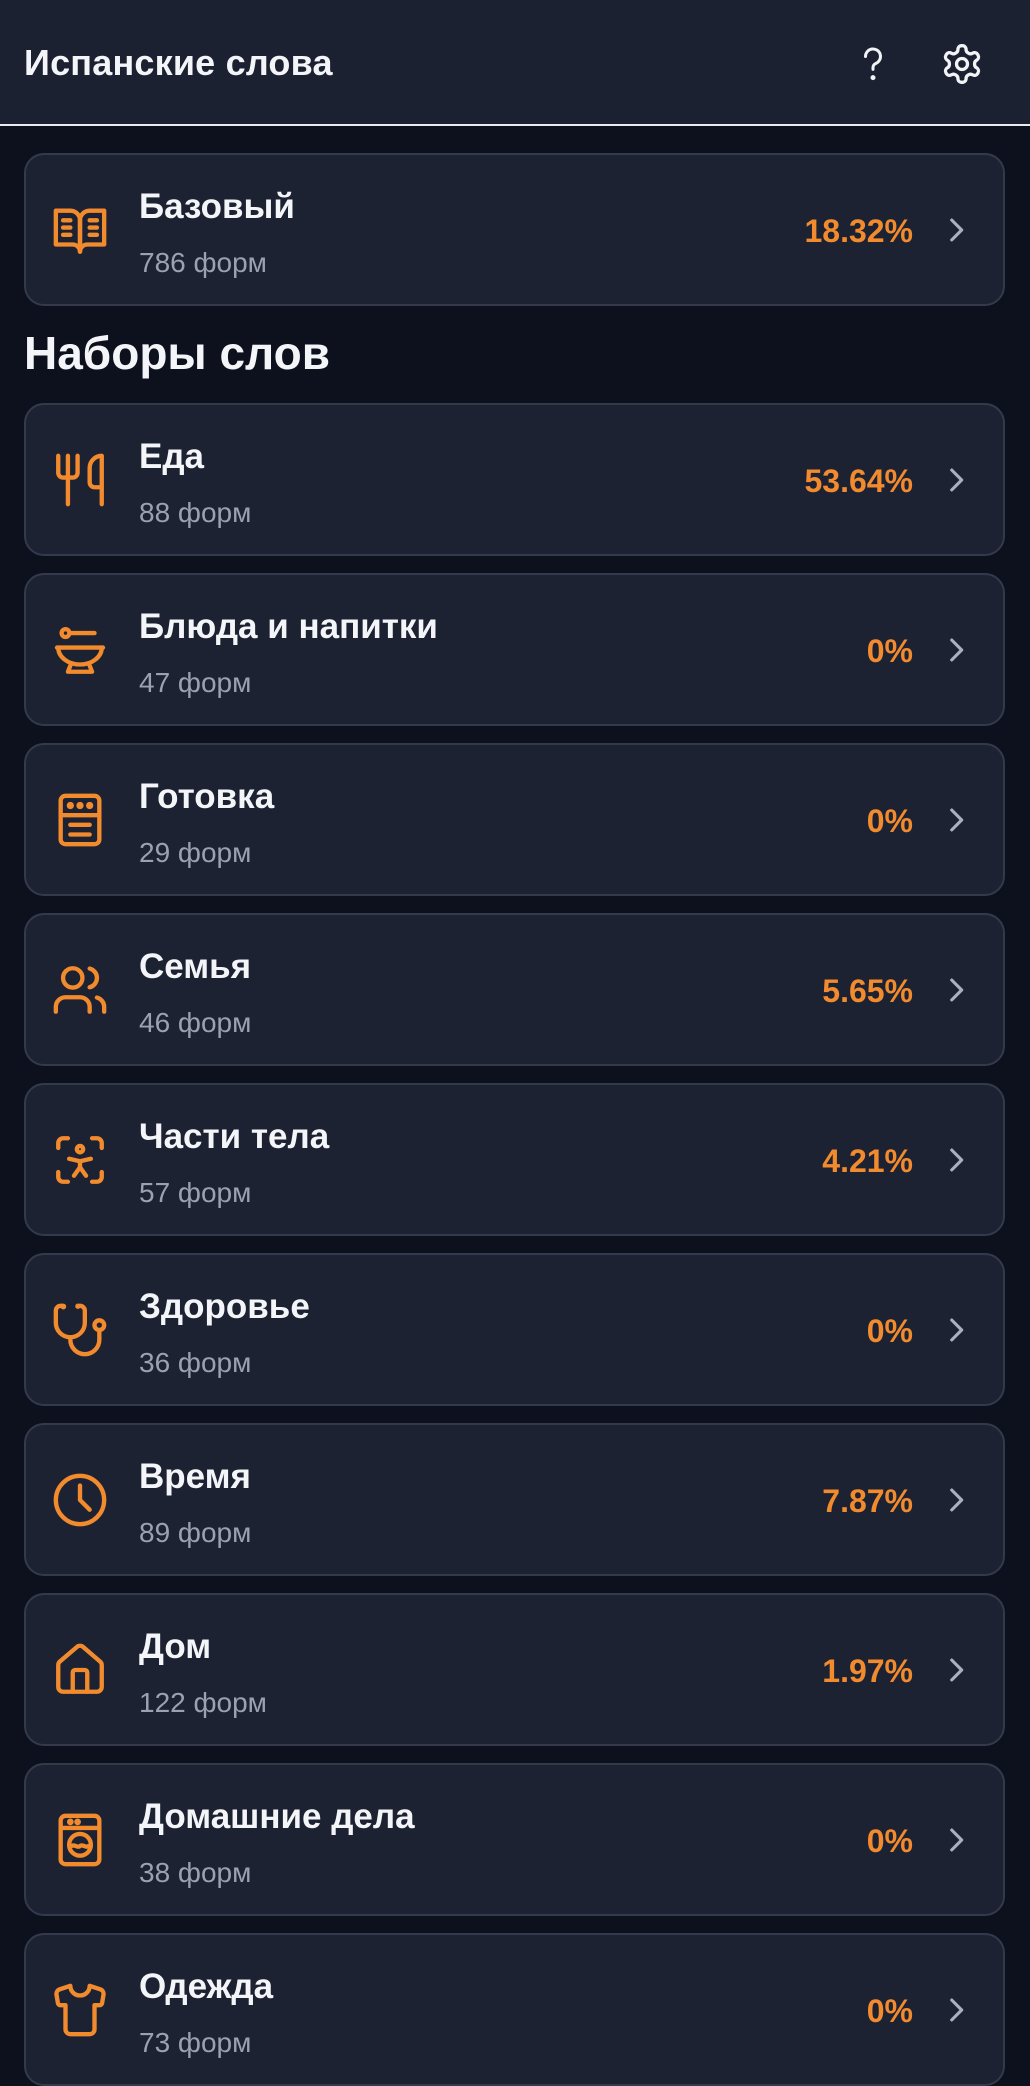 The height and width of the screenshot is (2086, 1030). What do you see at coordinates (175, 1646) in the screenshot?
I see `set-title: Дом` at bounding box center [175, 1646].